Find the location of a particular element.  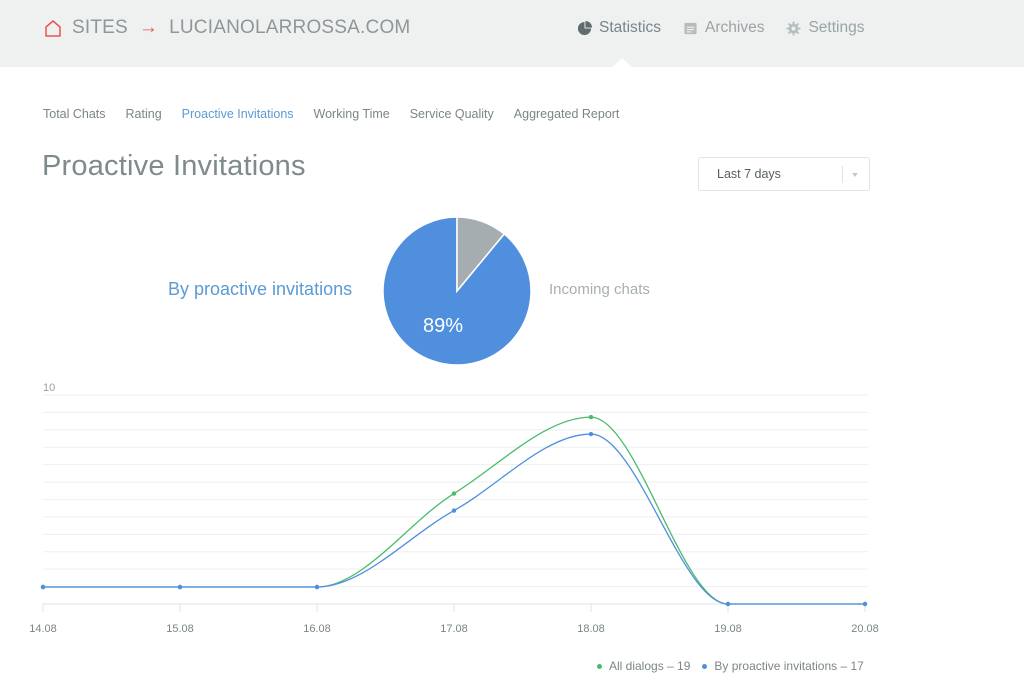

y-tick-label: 10 is located at coordinates (49, 388).